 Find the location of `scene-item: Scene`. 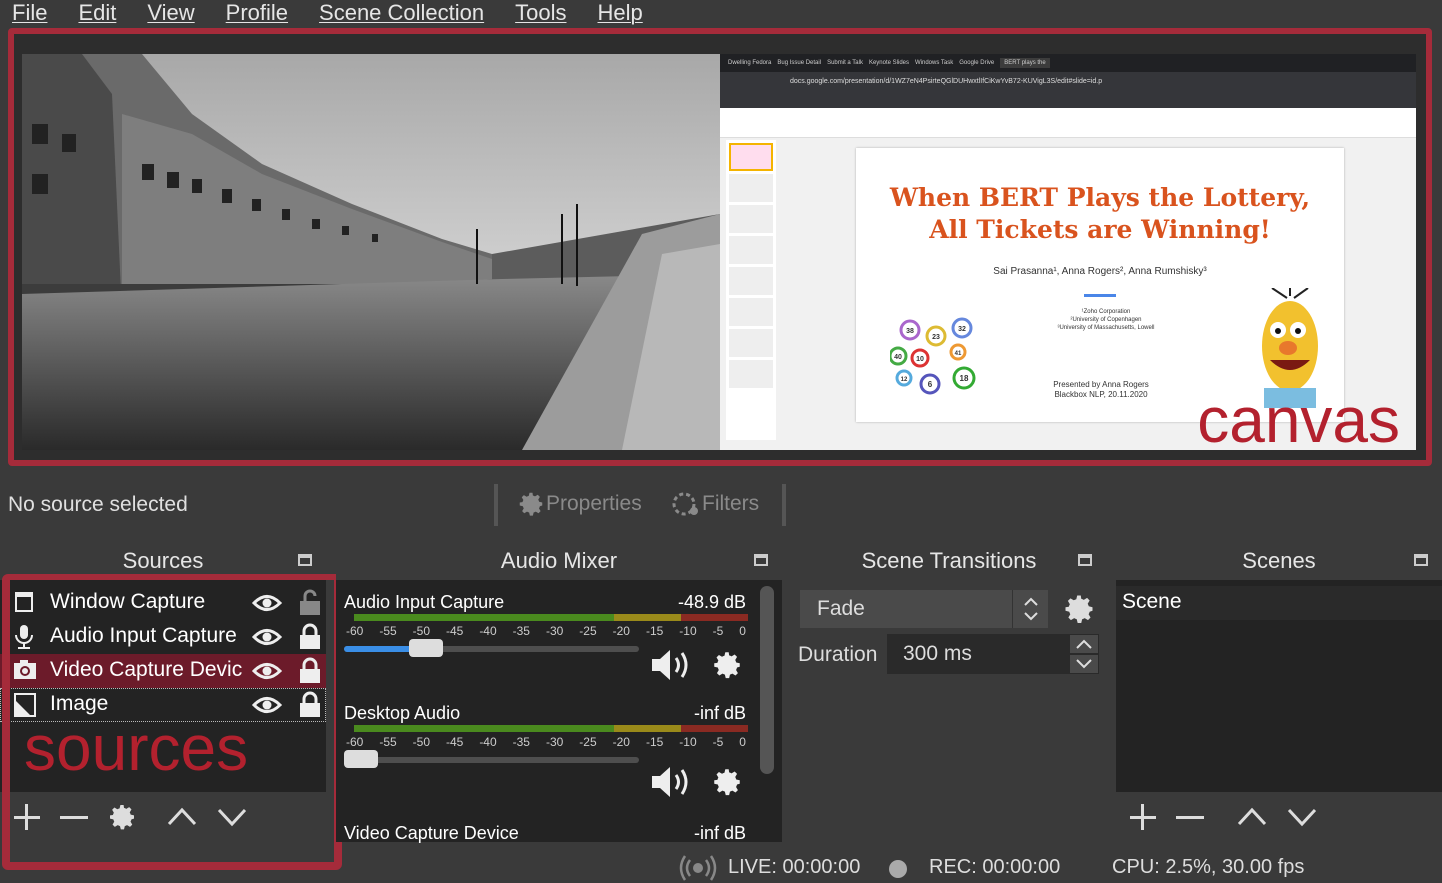

scene-item: Scene is located at coordinates (1279, 603).